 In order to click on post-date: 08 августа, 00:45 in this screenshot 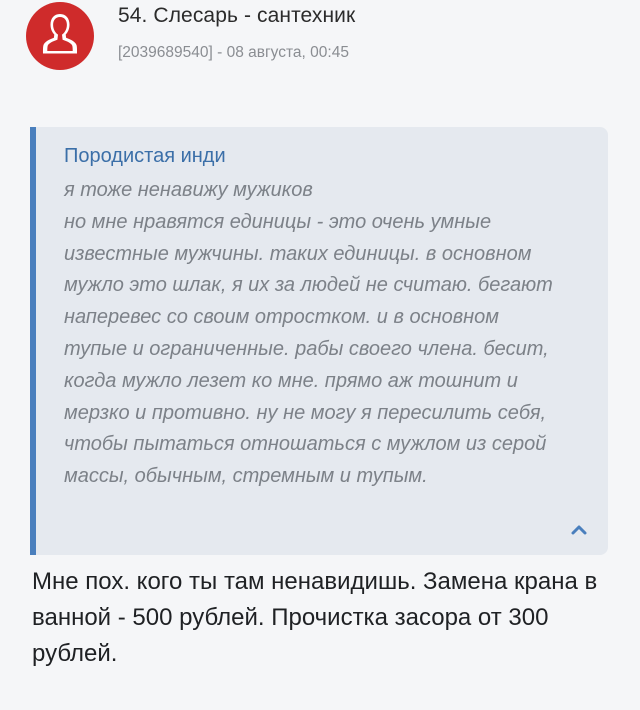, I will do `click(287, 52)`.